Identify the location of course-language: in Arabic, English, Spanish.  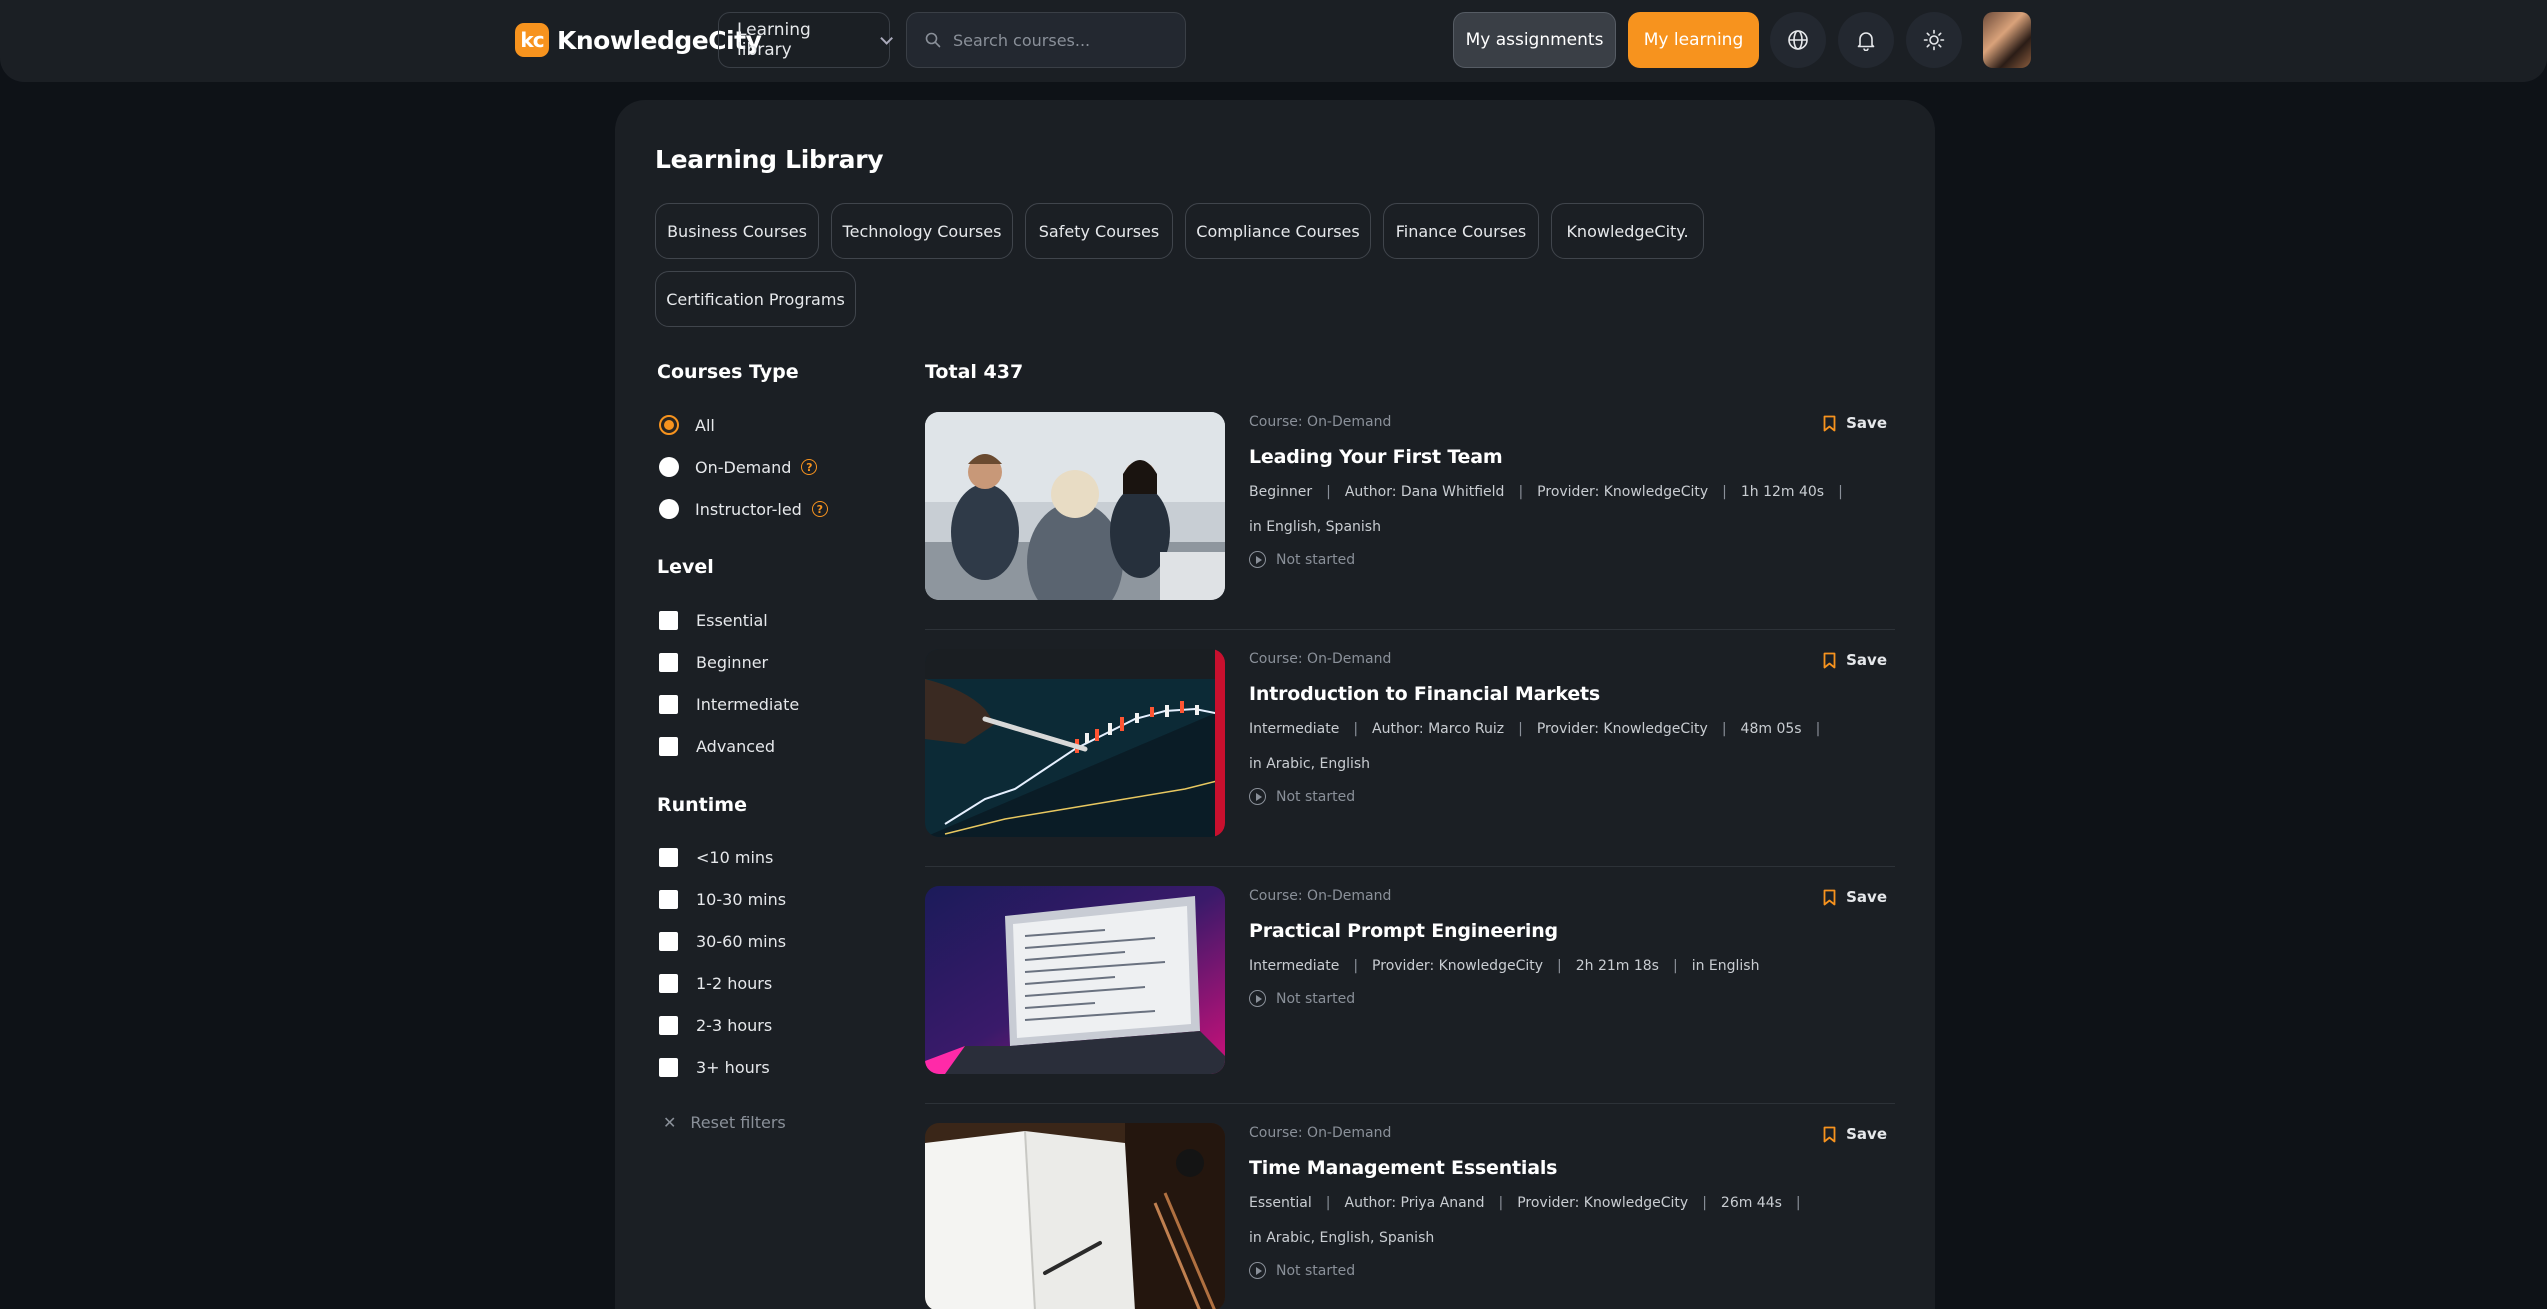
(1342, 1238).